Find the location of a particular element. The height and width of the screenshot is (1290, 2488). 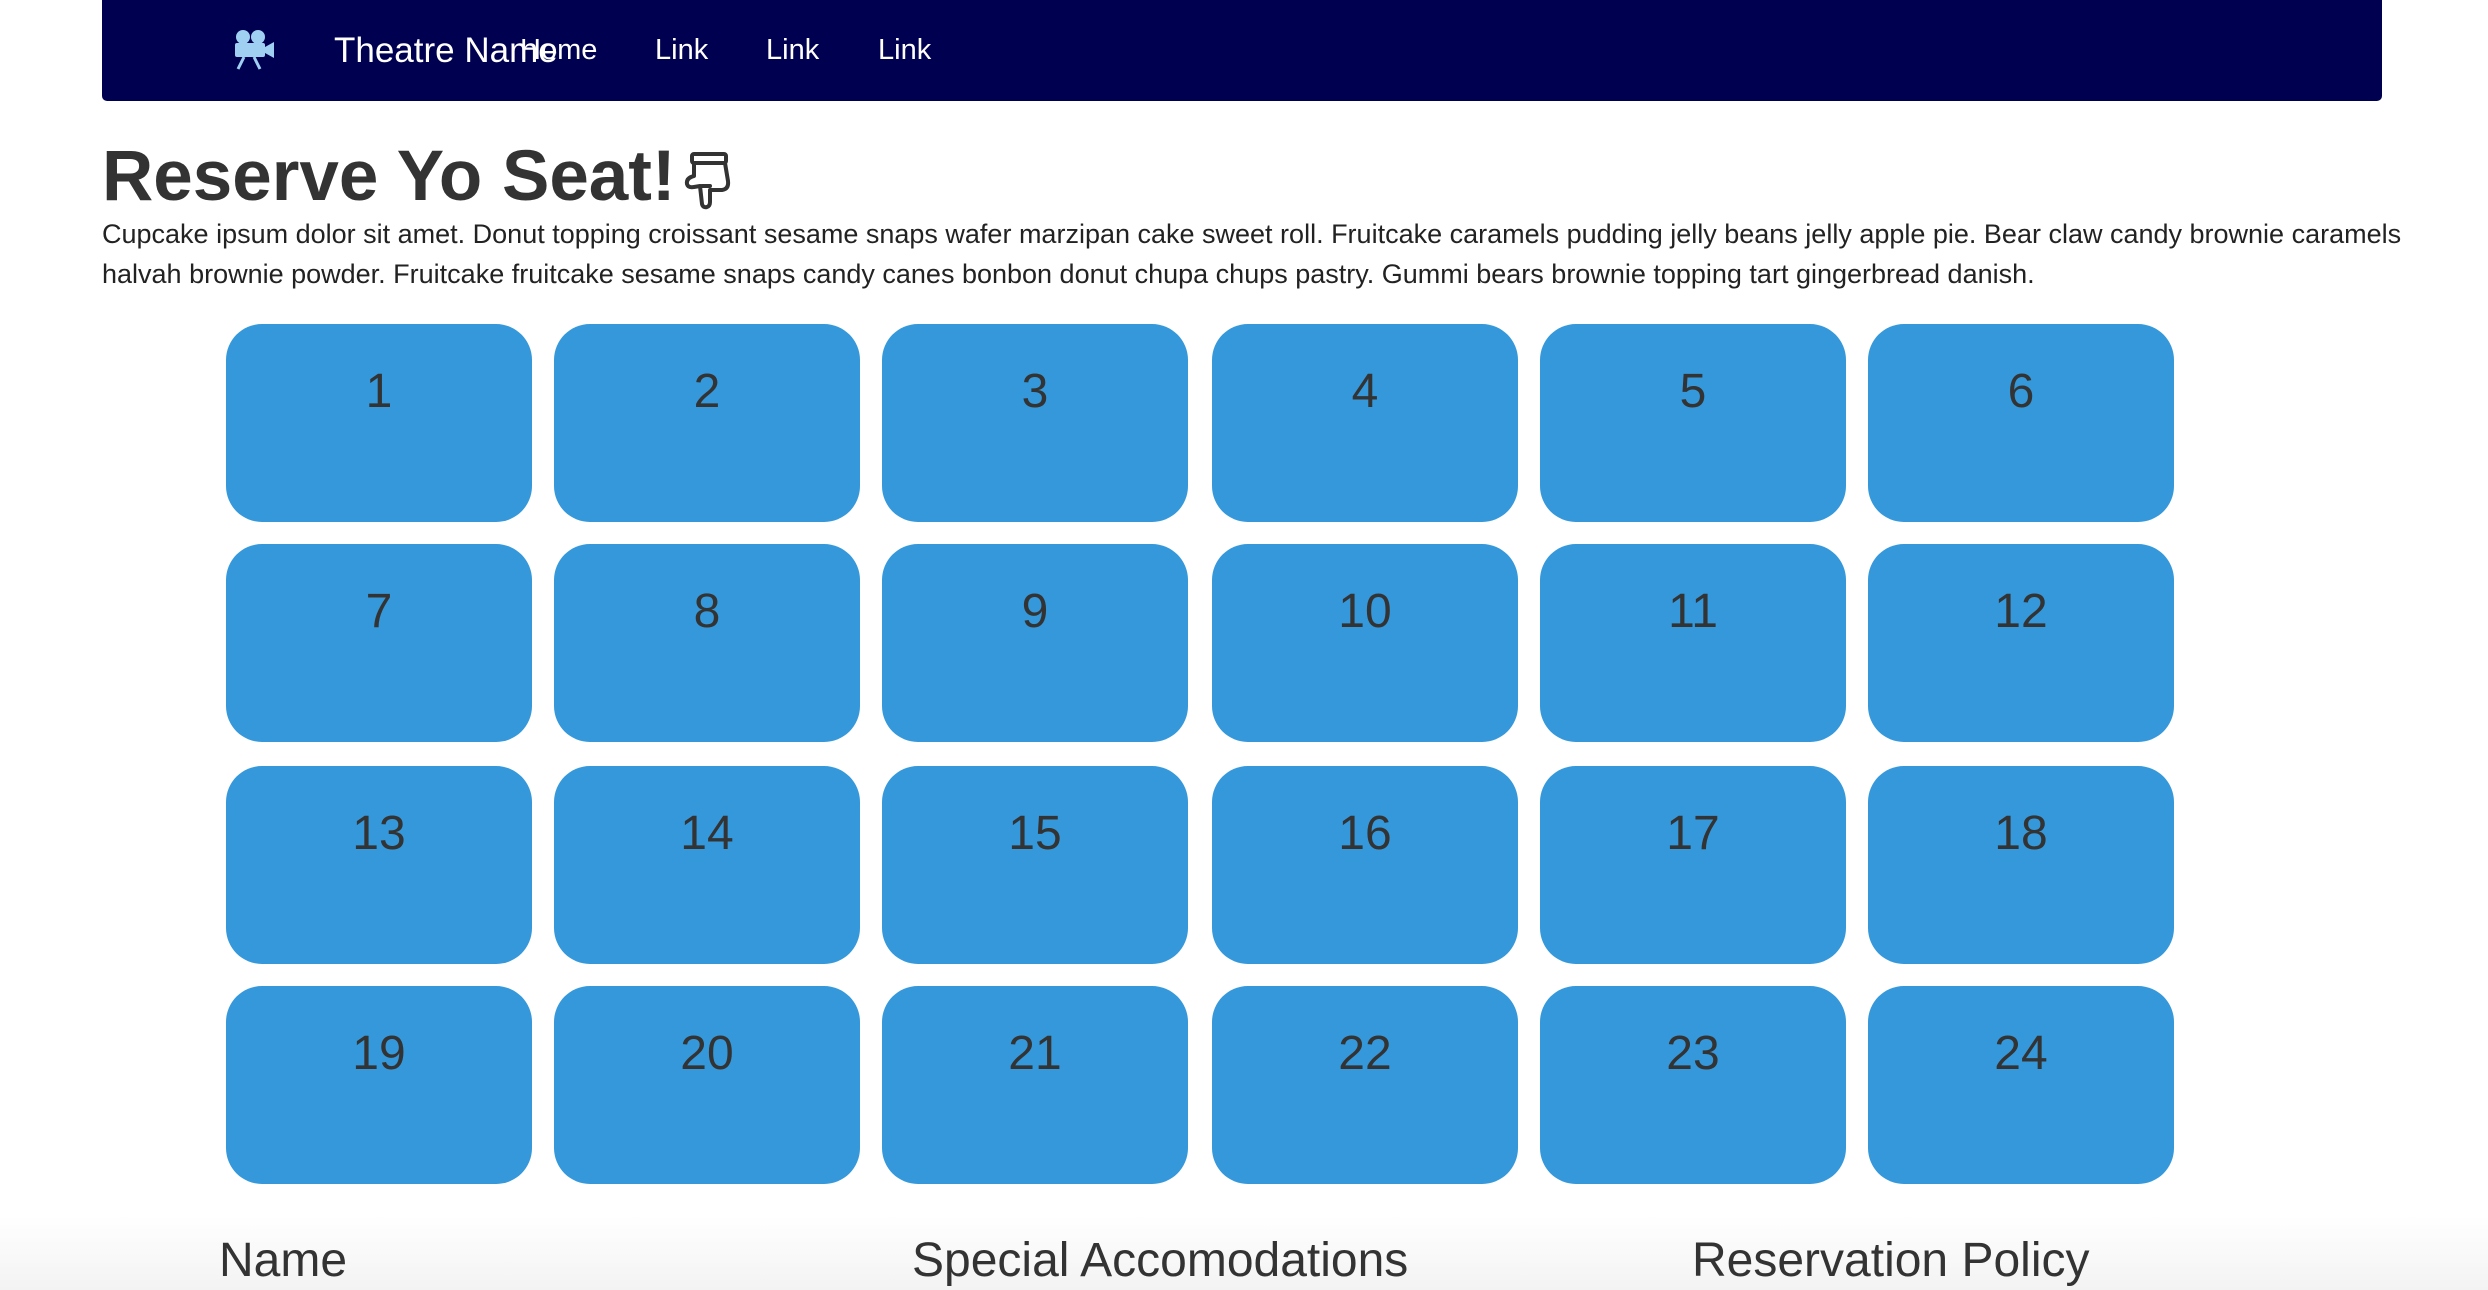

seat-number: 24 is located at coordinates (2021, 1053).